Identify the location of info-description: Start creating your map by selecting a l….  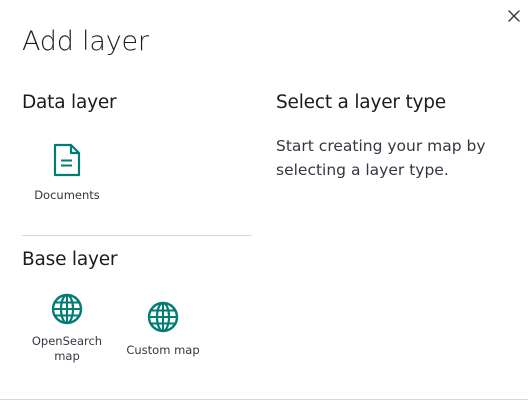
(381, 158).